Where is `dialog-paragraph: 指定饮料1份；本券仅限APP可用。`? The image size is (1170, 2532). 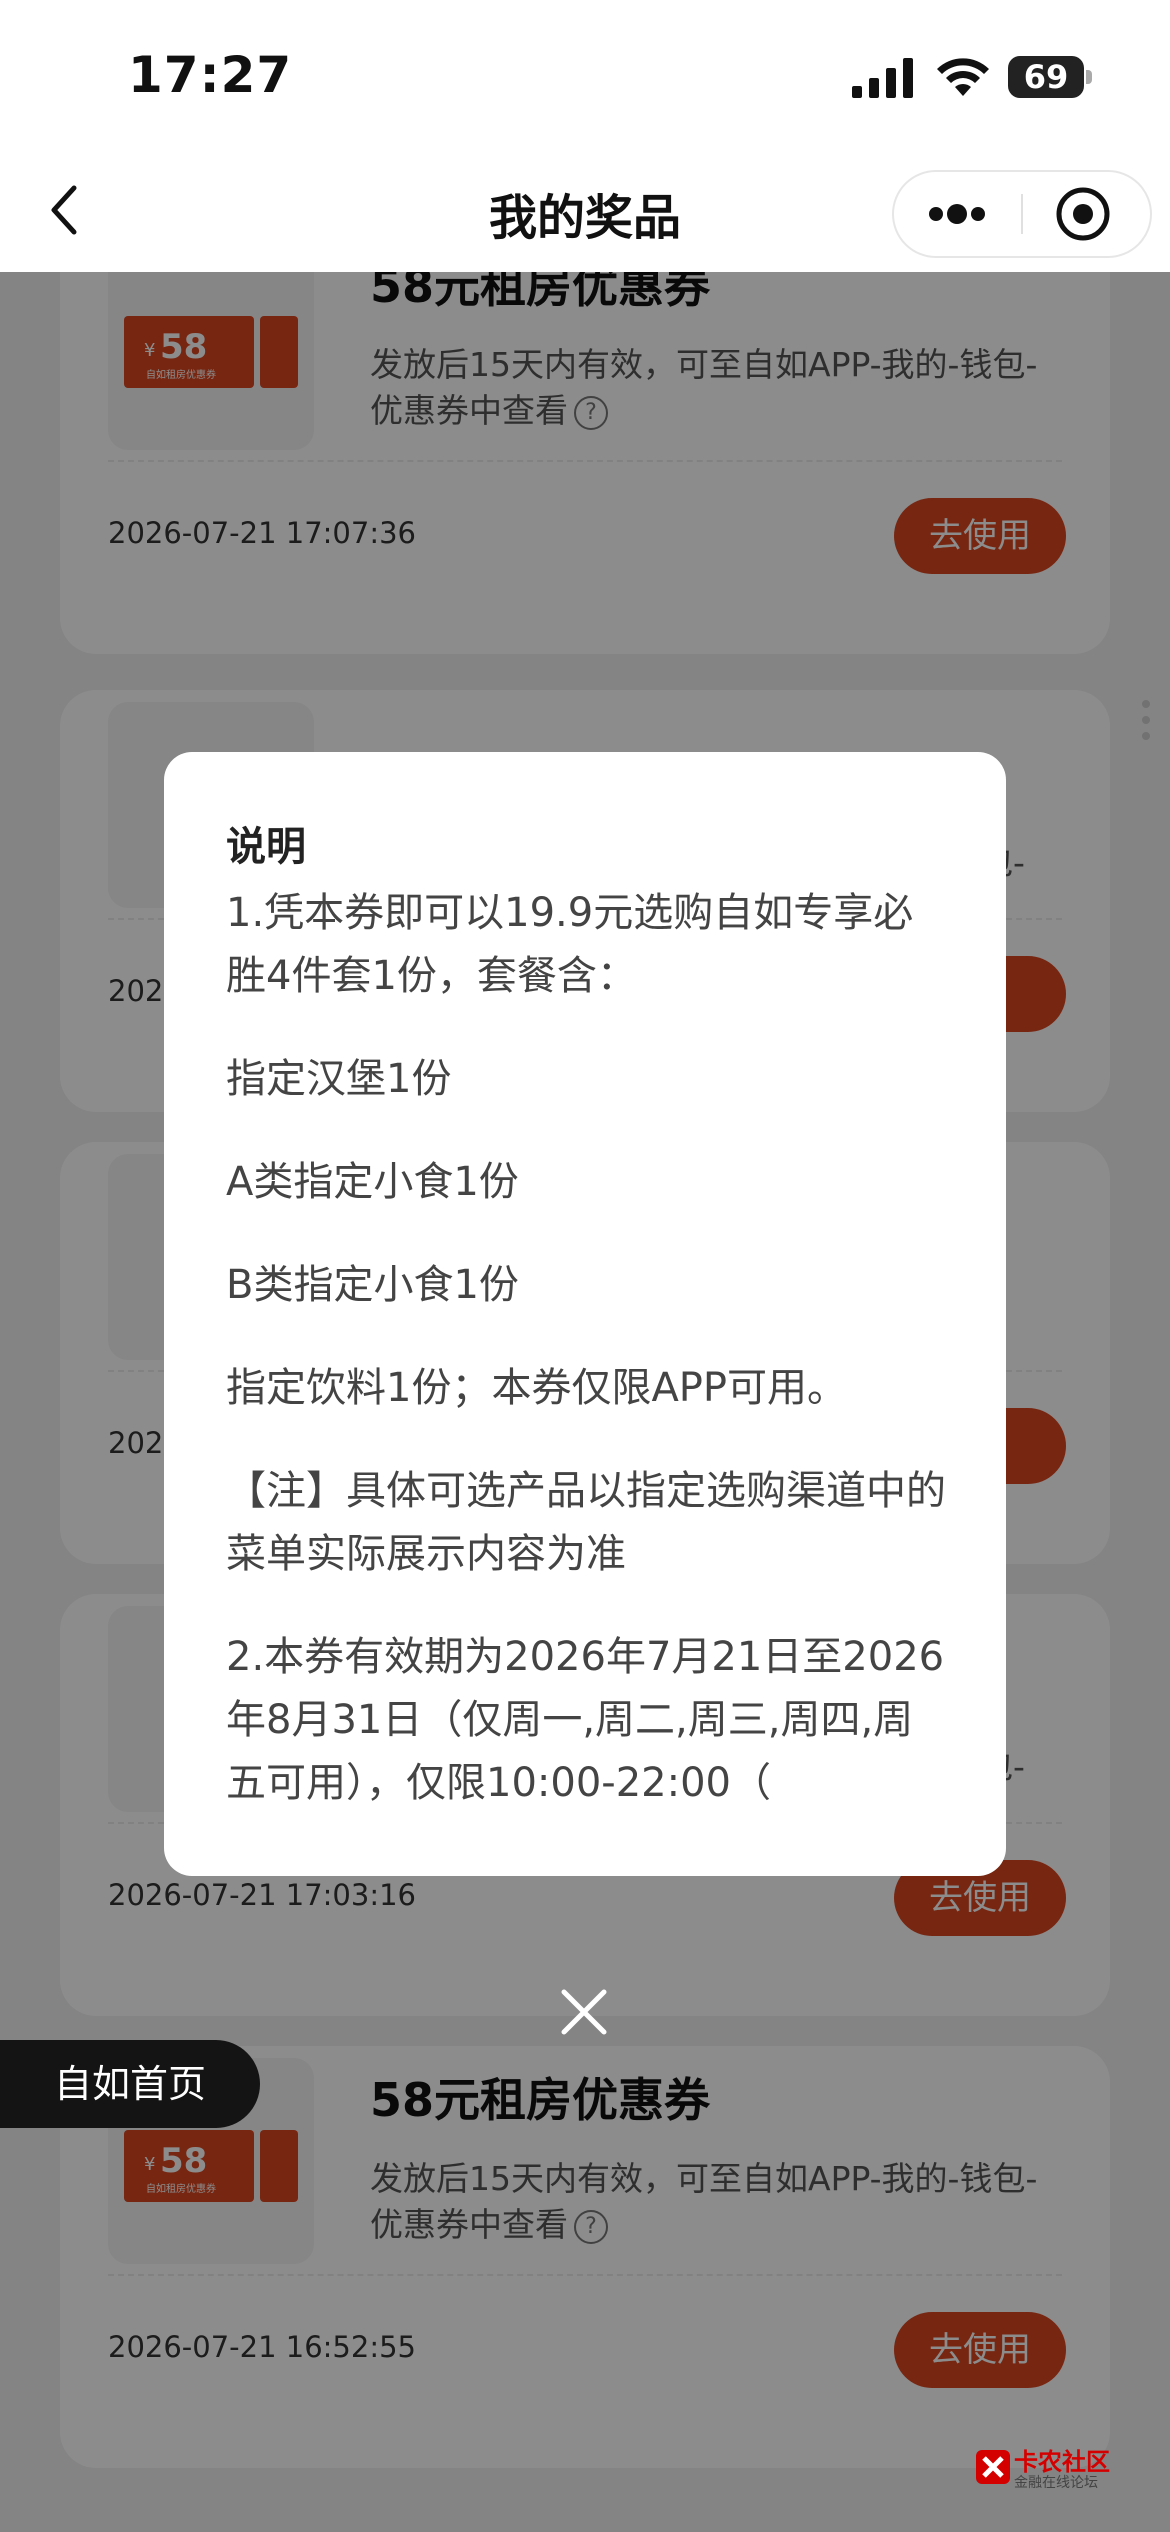
dialog-paragraph: 指定饮料1份；本券仅限APP可用。 is located at coordinates (537, 1388).